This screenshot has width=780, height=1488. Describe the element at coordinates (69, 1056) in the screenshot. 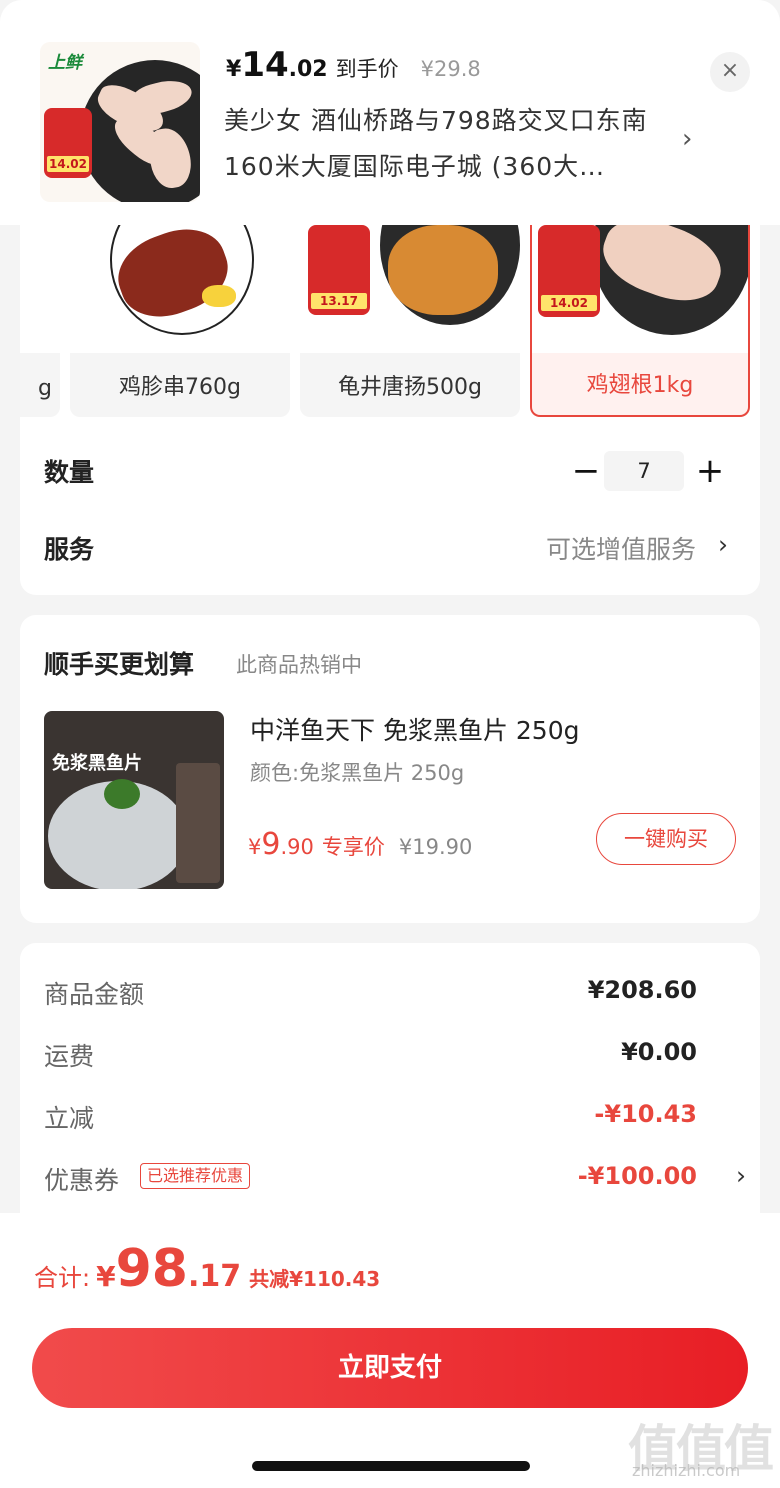

I see `shipping-label: 运费` at that location.